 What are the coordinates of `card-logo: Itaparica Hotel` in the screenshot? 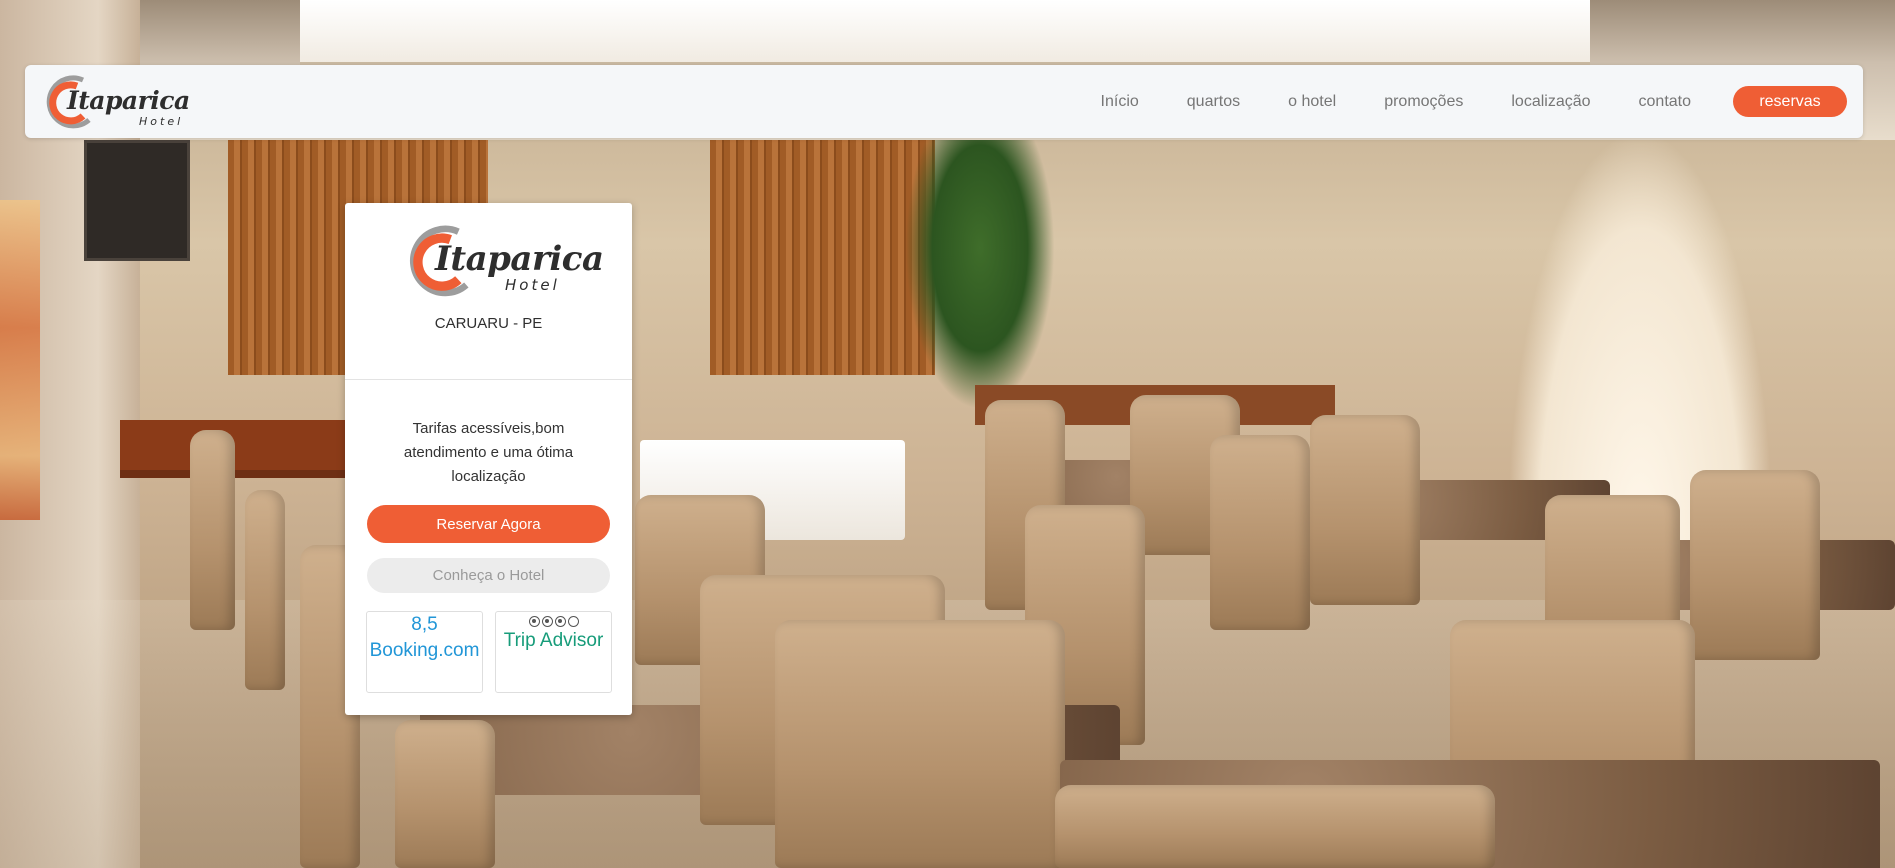 It's located at (504, 262).